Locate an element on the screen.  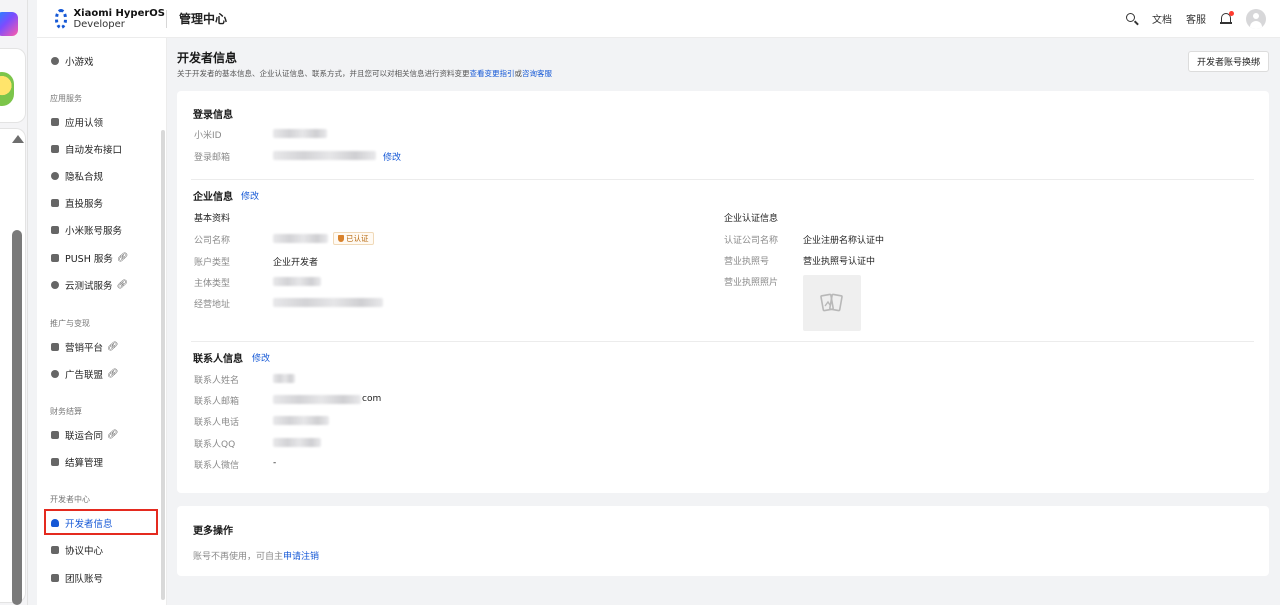
scrollbar-thumb is located at coordinates (17, 417).